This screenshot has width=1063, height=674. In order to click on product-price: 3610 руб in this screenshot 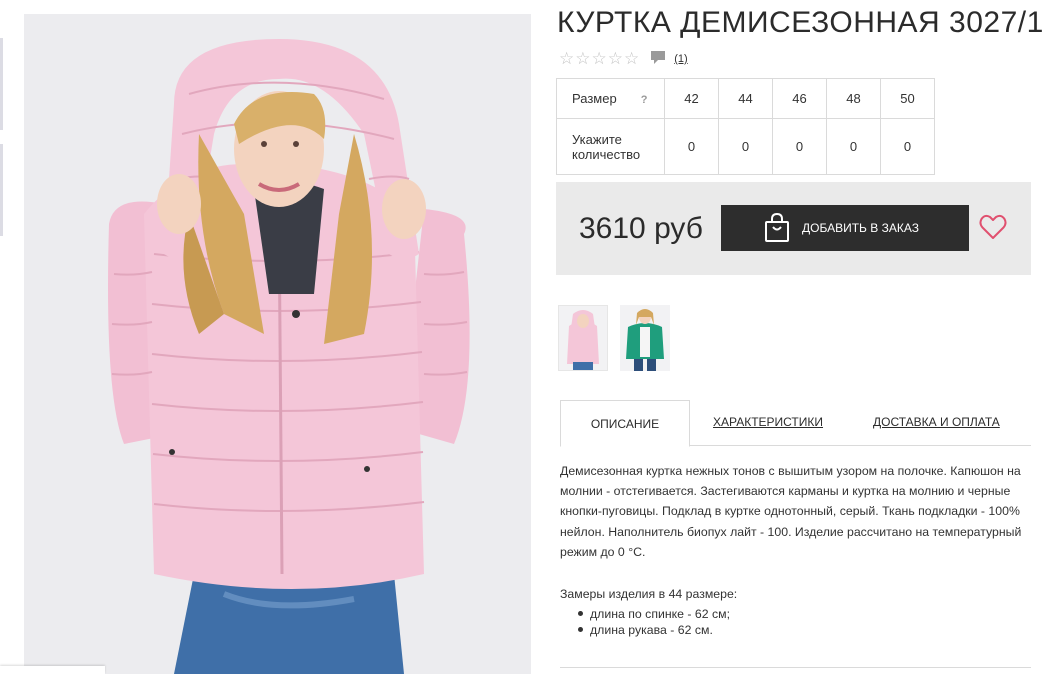, I will do `click(641, 228)`.